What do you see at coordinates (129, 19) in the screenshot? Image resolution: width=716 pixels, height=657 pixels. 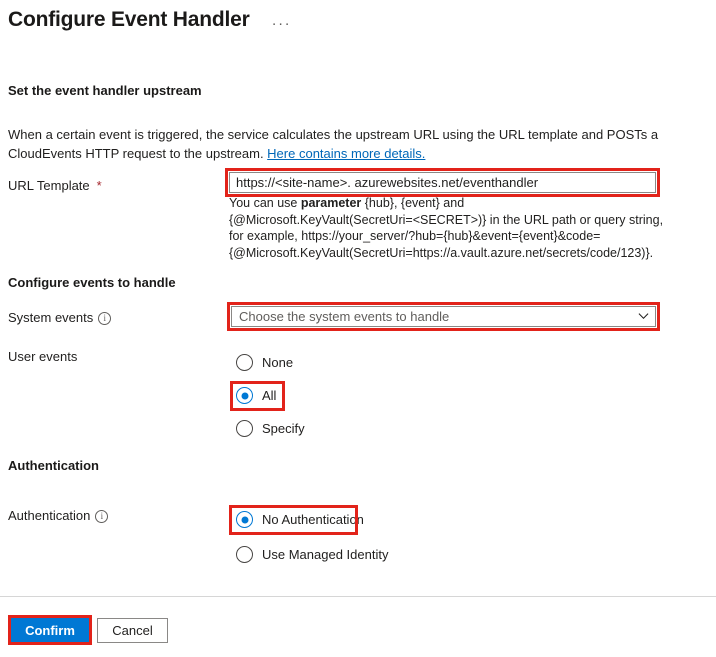 I see `page-title: Configure Event Handler` at bounding box center [129, 19].